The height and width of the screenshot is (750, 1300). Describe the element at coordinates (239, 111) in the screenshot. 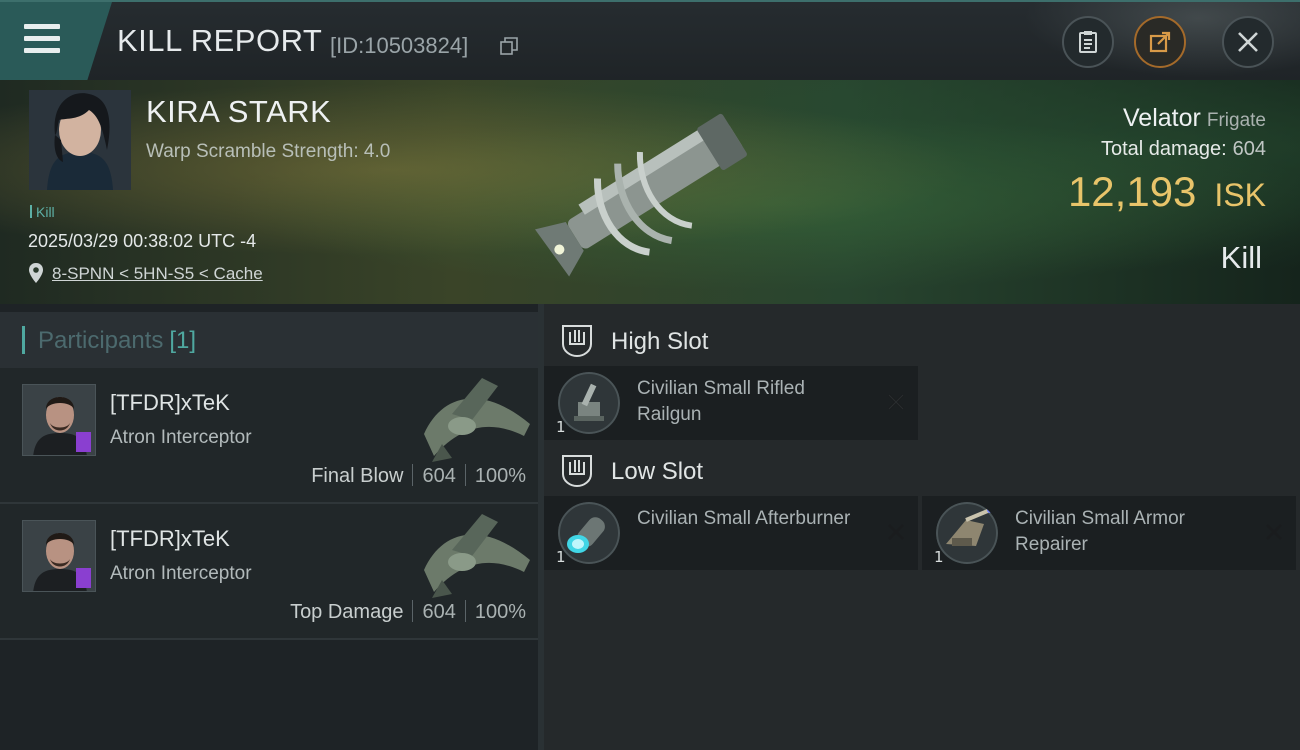

I see `victim-name: KIRA STARK` at that location.